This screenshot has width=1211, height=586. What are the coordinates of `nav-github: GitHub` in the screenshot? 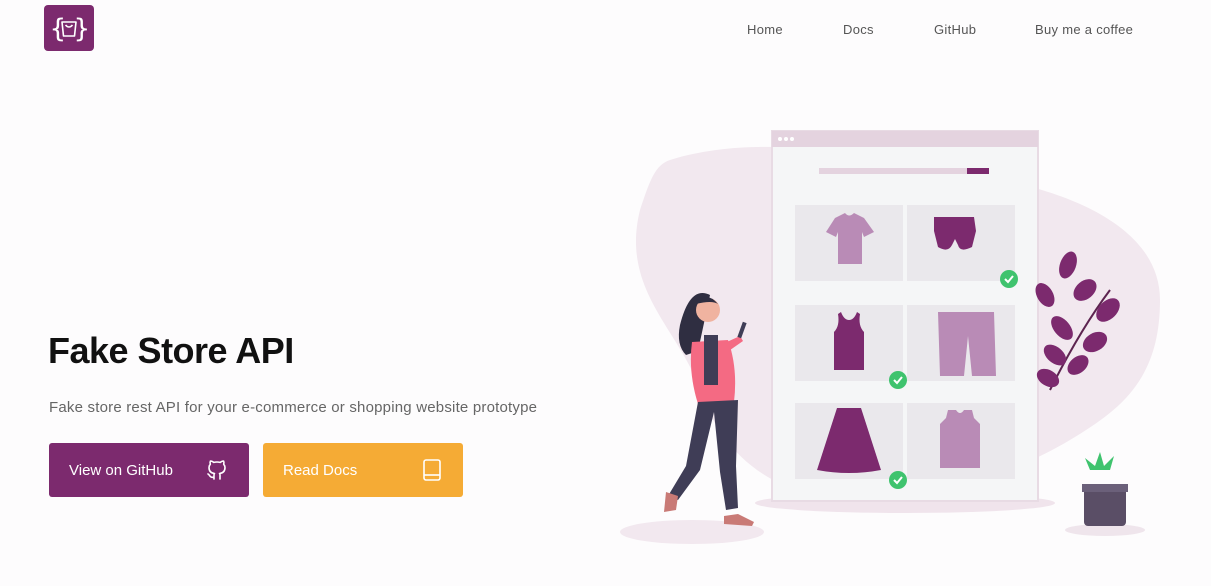 It's located at (955, 29).